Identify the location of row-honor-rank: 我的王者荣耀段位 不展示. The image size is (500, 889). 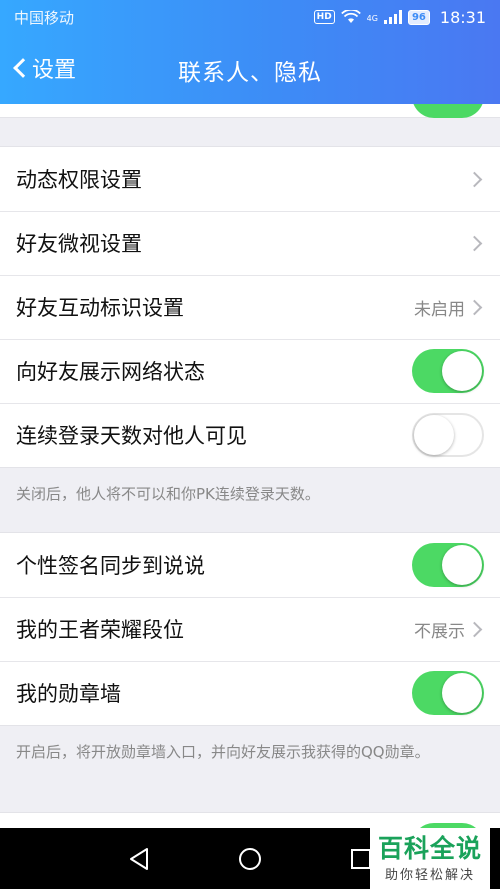
(250, 629).